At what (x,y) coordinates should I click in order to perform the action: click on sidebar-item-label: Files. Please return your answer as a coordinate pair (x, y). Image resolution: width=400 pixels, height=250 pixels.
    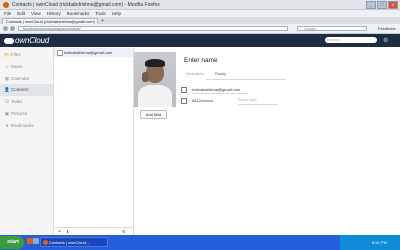
    Looking at the image, I should click on (16, 54).